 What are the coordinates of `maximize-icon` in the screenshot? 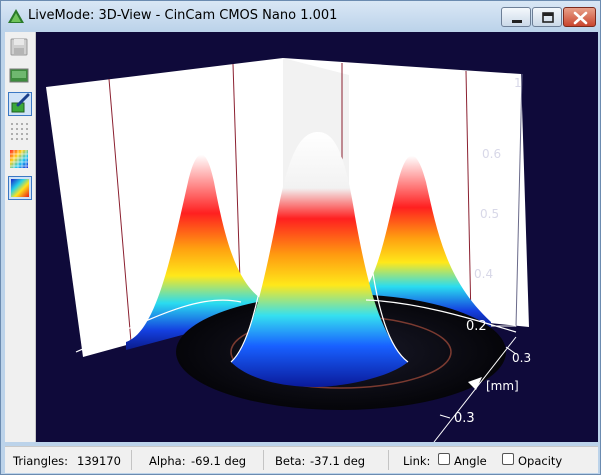 It's located at (548, 17).